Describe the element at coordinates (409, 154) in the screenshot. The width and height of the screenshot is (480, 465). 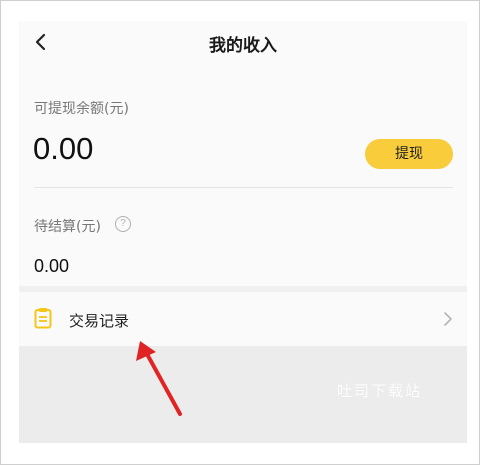
I see `withdraw-button: 提现` at that location.